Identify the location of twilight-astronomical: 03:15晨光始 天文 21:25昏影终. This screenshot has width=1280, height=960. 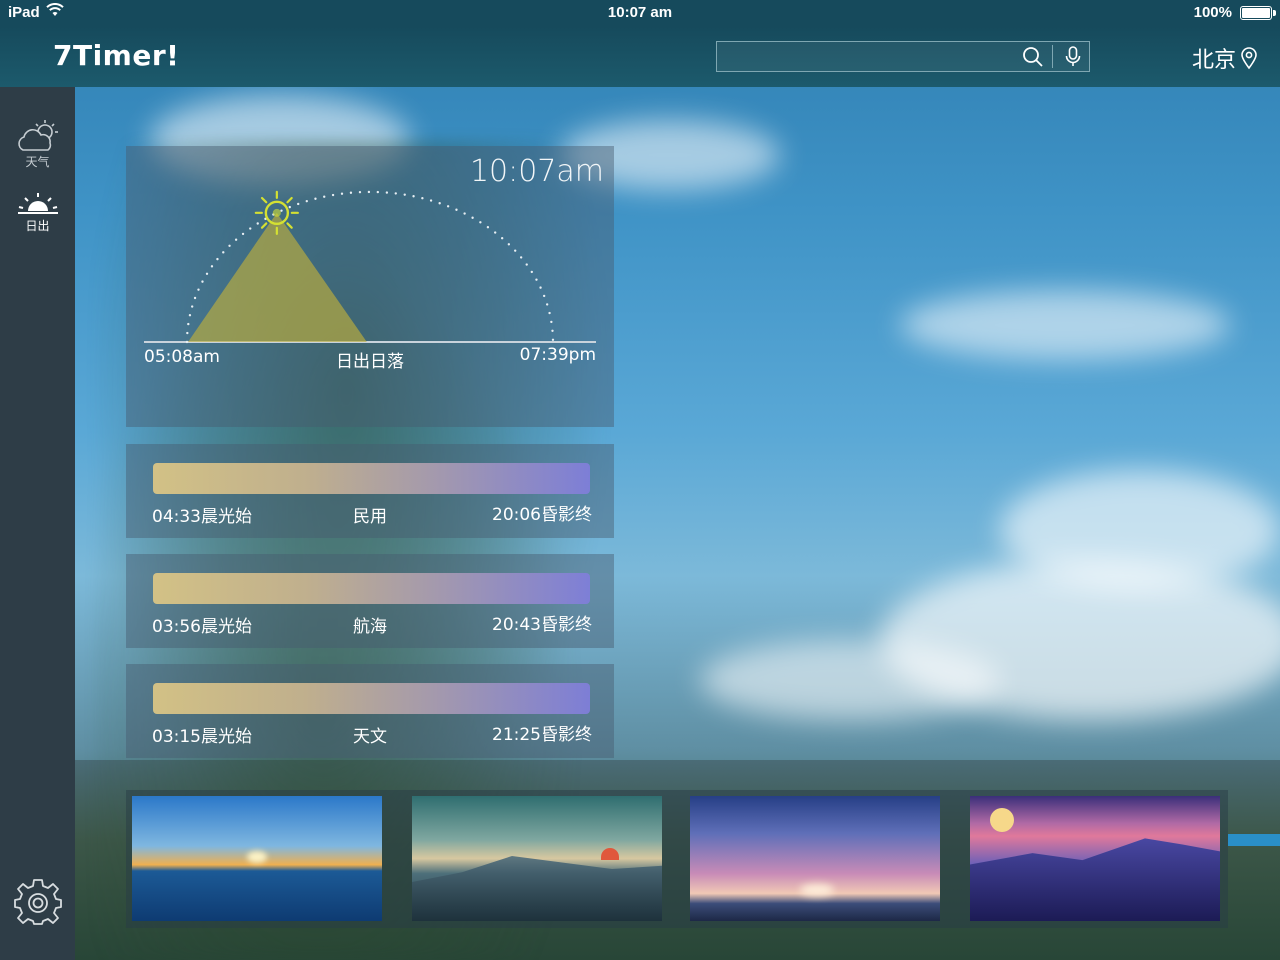
(370, 711).